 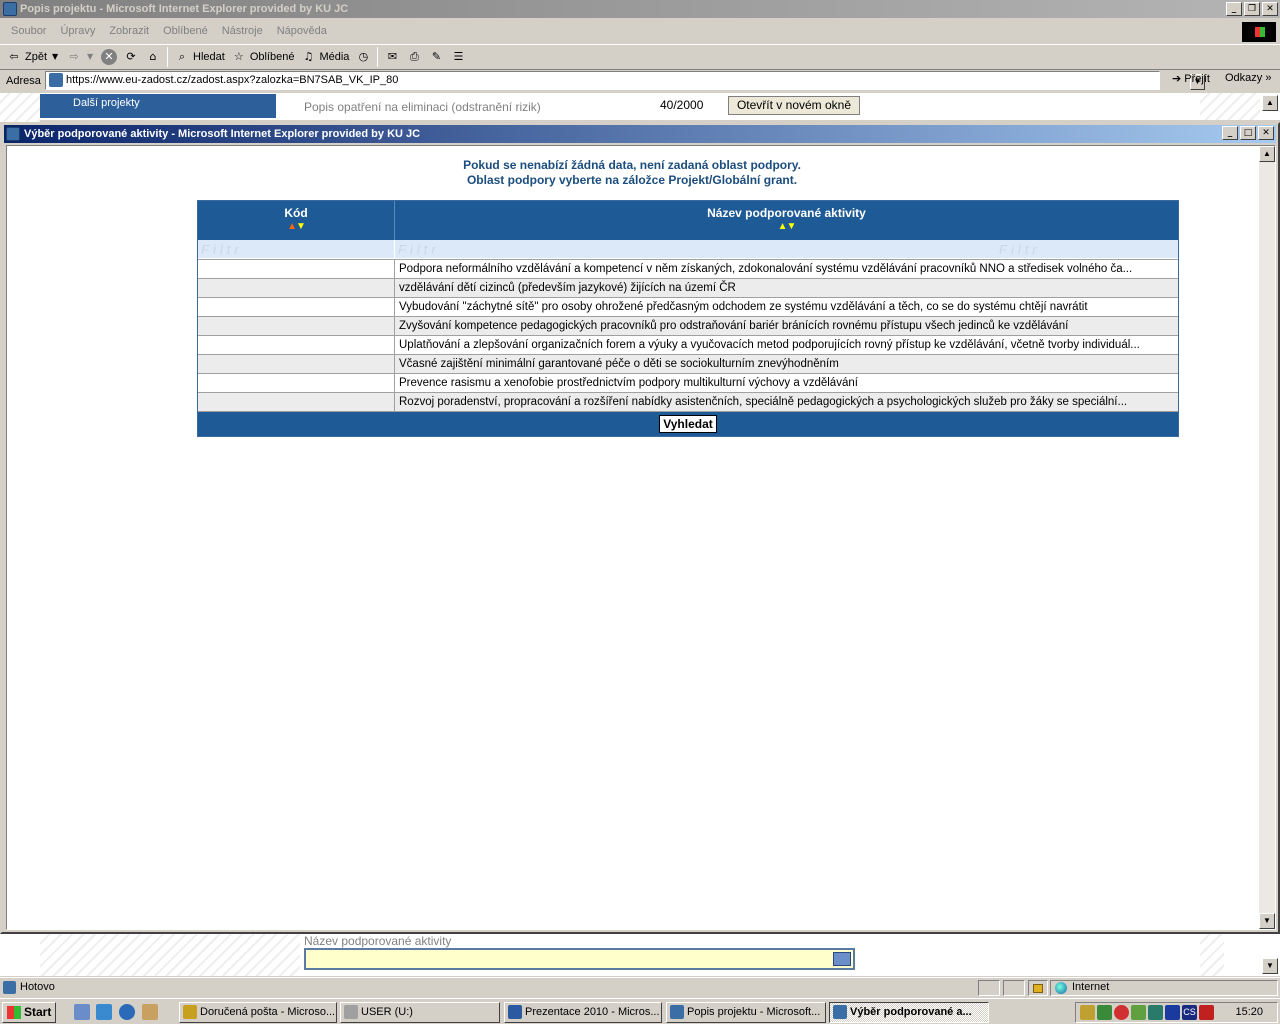 I want to click on search-button: Vyhledat, so click(x=688, y=424).